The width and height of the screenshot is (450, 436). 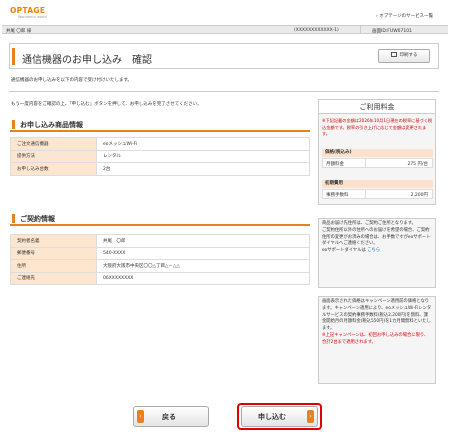 I want to click on table-row: お申し込み台数 2台, so click(x=160, y=169).